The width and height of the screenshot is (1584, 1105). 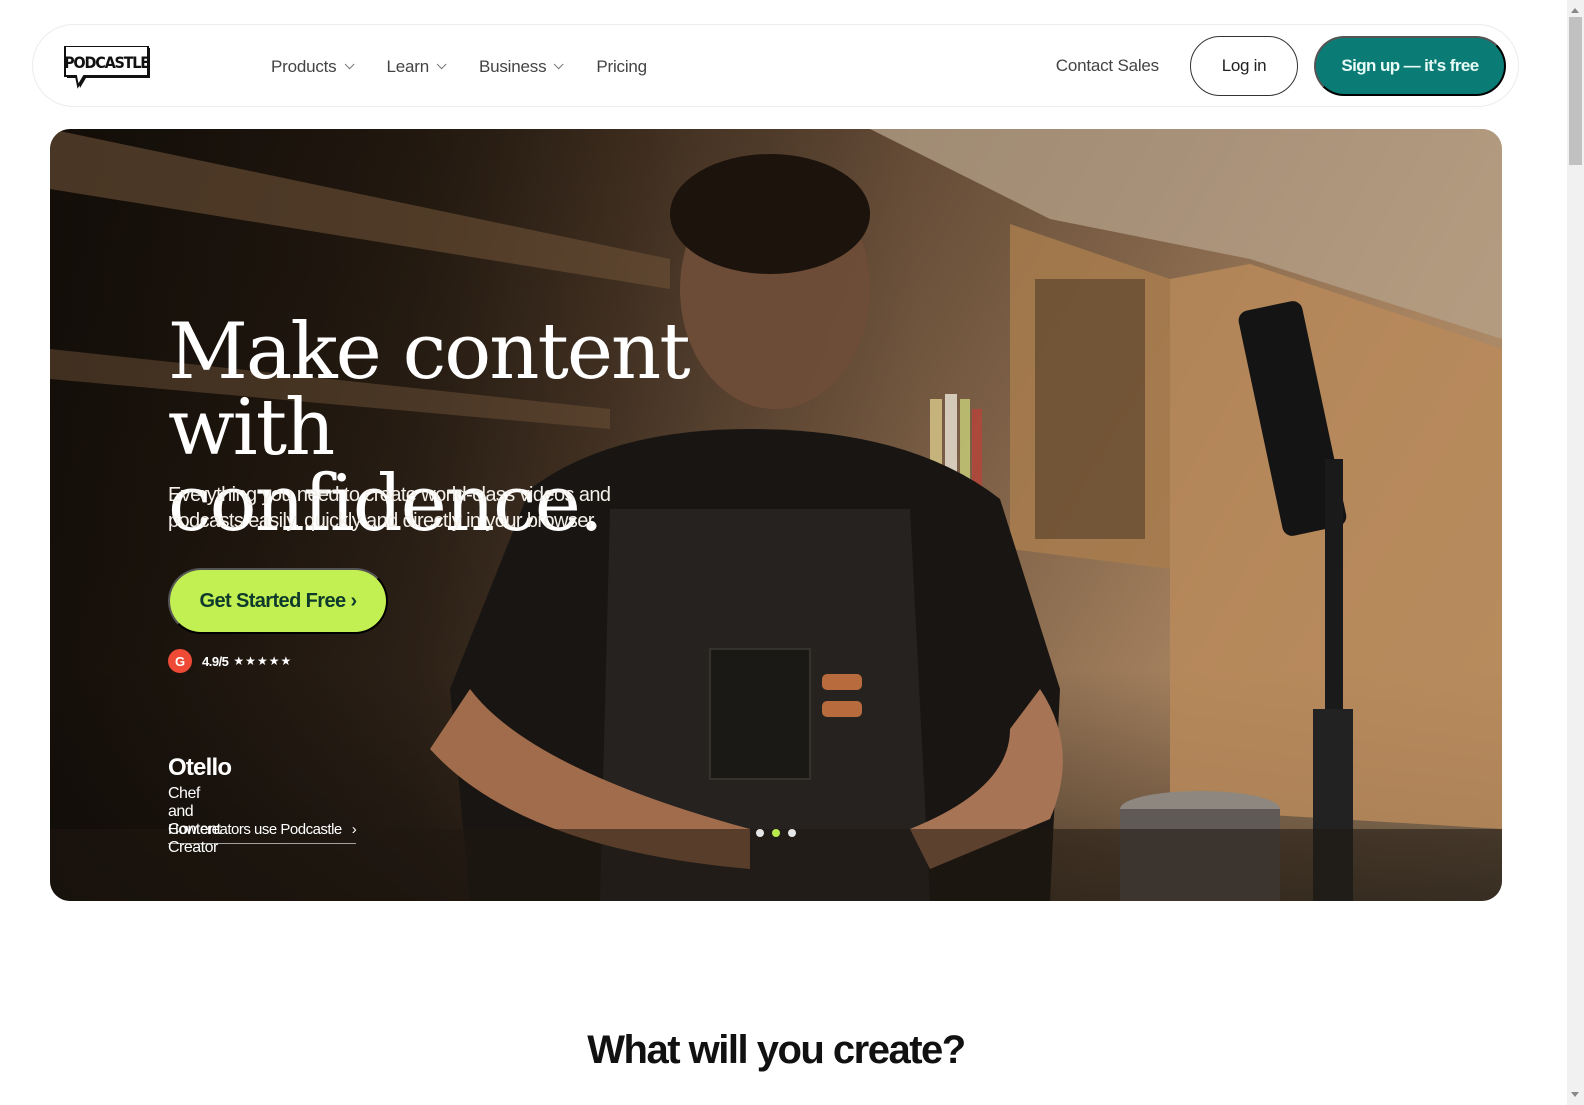 What do you see at coordinates (354, 829) in the screenshot?
I see `chevron-right-icon: ›` at bounding box center [354, 829].